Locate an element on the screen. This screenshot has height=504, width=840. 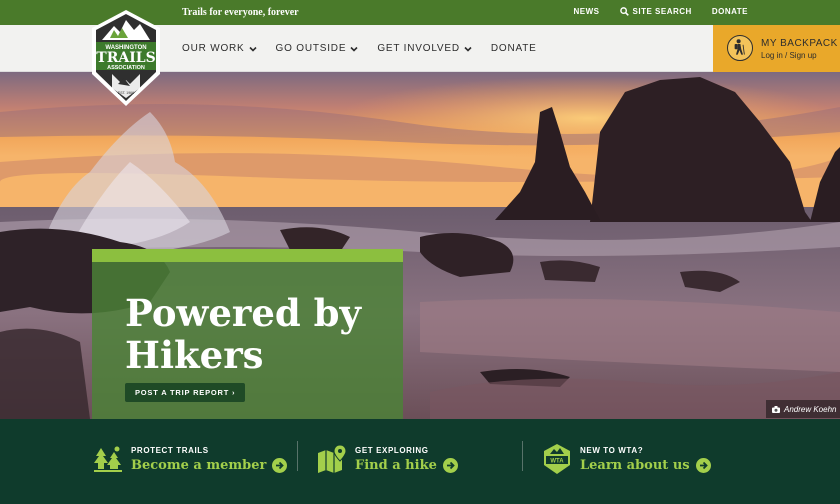
photo-credit: Andrew Koehn is located at coordinates (803, 409).